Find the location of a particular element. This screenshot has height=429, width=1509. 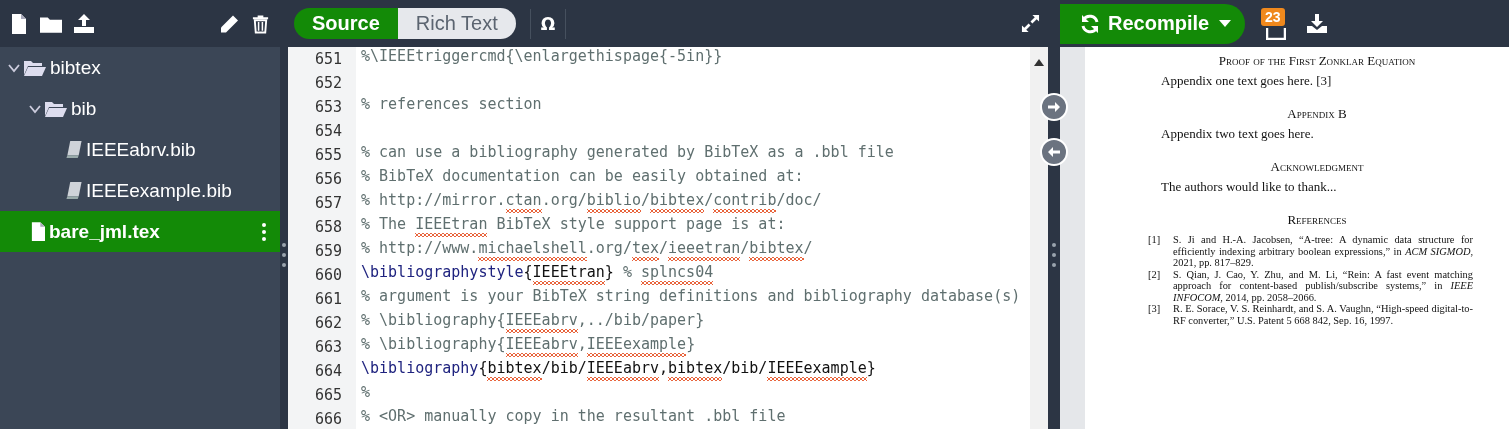

folder-icon is located at coordinates (51, 23).